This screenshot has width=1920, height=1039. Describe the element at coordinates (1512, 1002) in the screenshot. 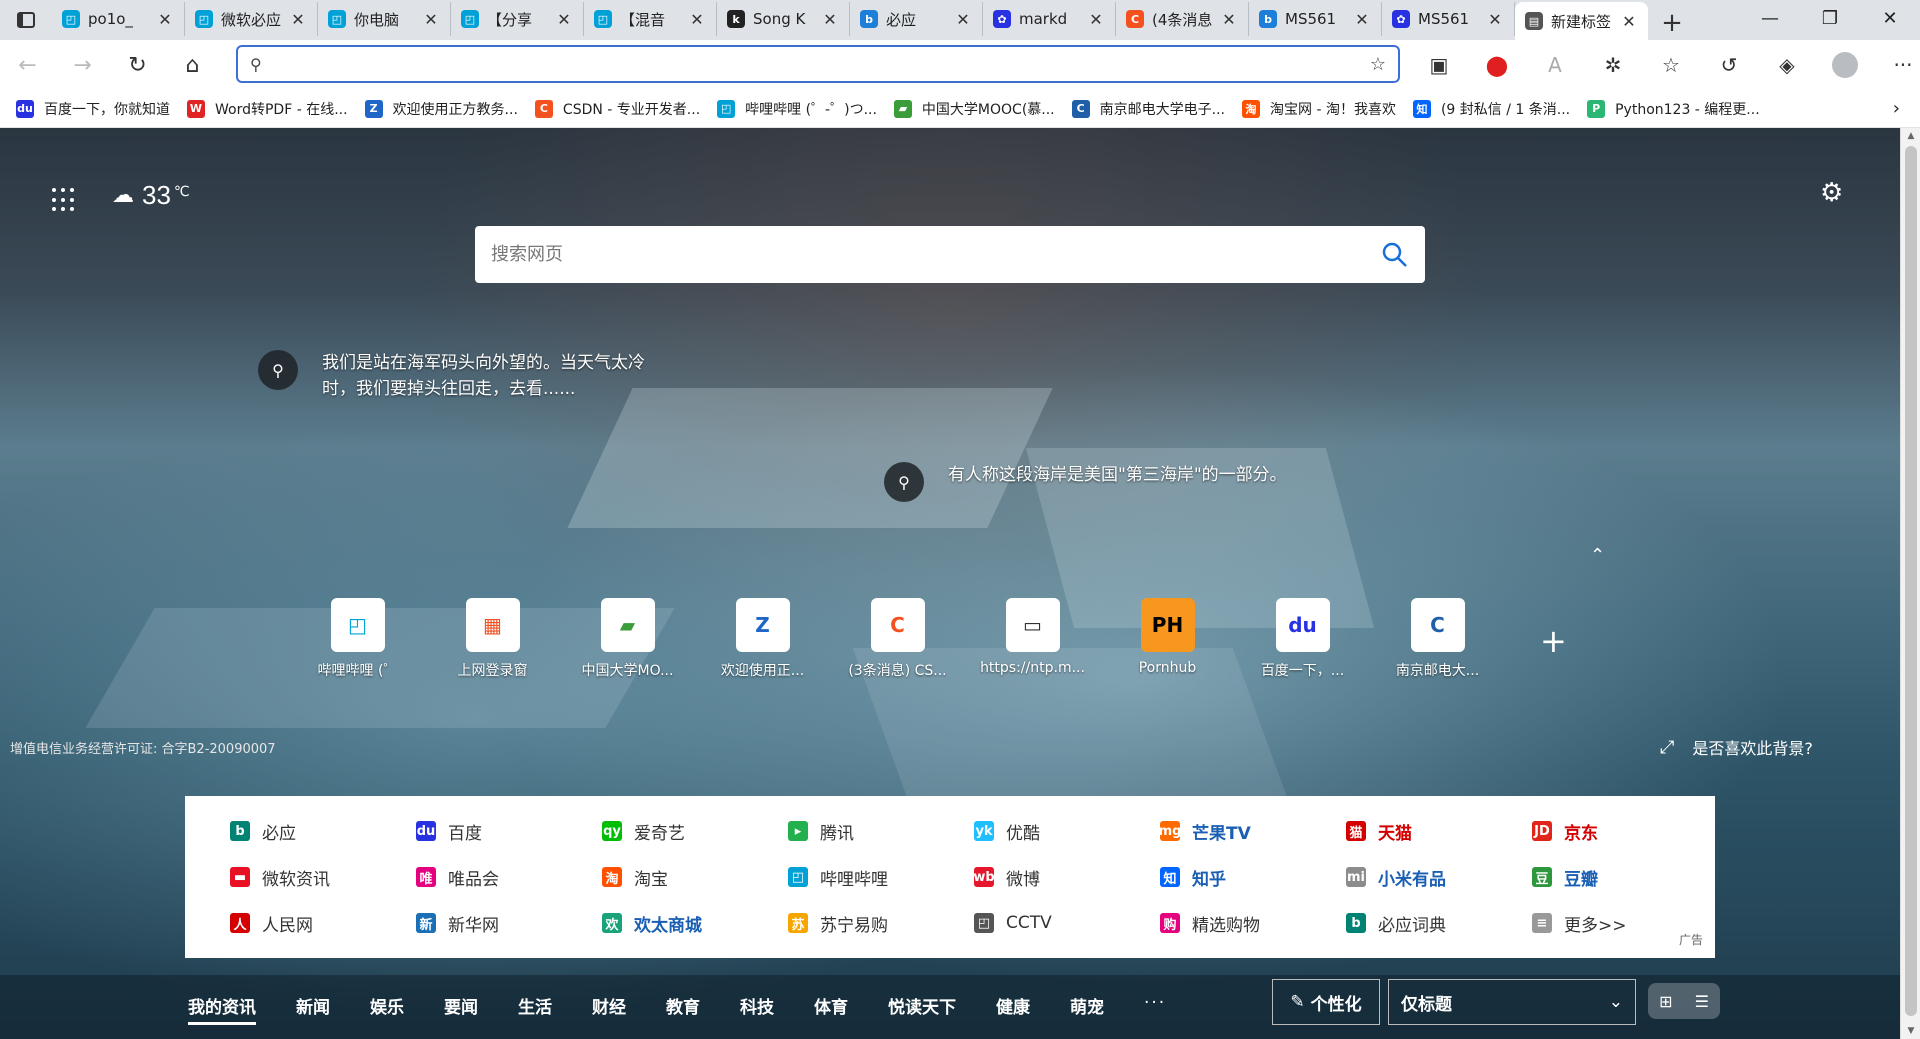

I see `view-mode-select: 仅标题 ⌄` at that location.